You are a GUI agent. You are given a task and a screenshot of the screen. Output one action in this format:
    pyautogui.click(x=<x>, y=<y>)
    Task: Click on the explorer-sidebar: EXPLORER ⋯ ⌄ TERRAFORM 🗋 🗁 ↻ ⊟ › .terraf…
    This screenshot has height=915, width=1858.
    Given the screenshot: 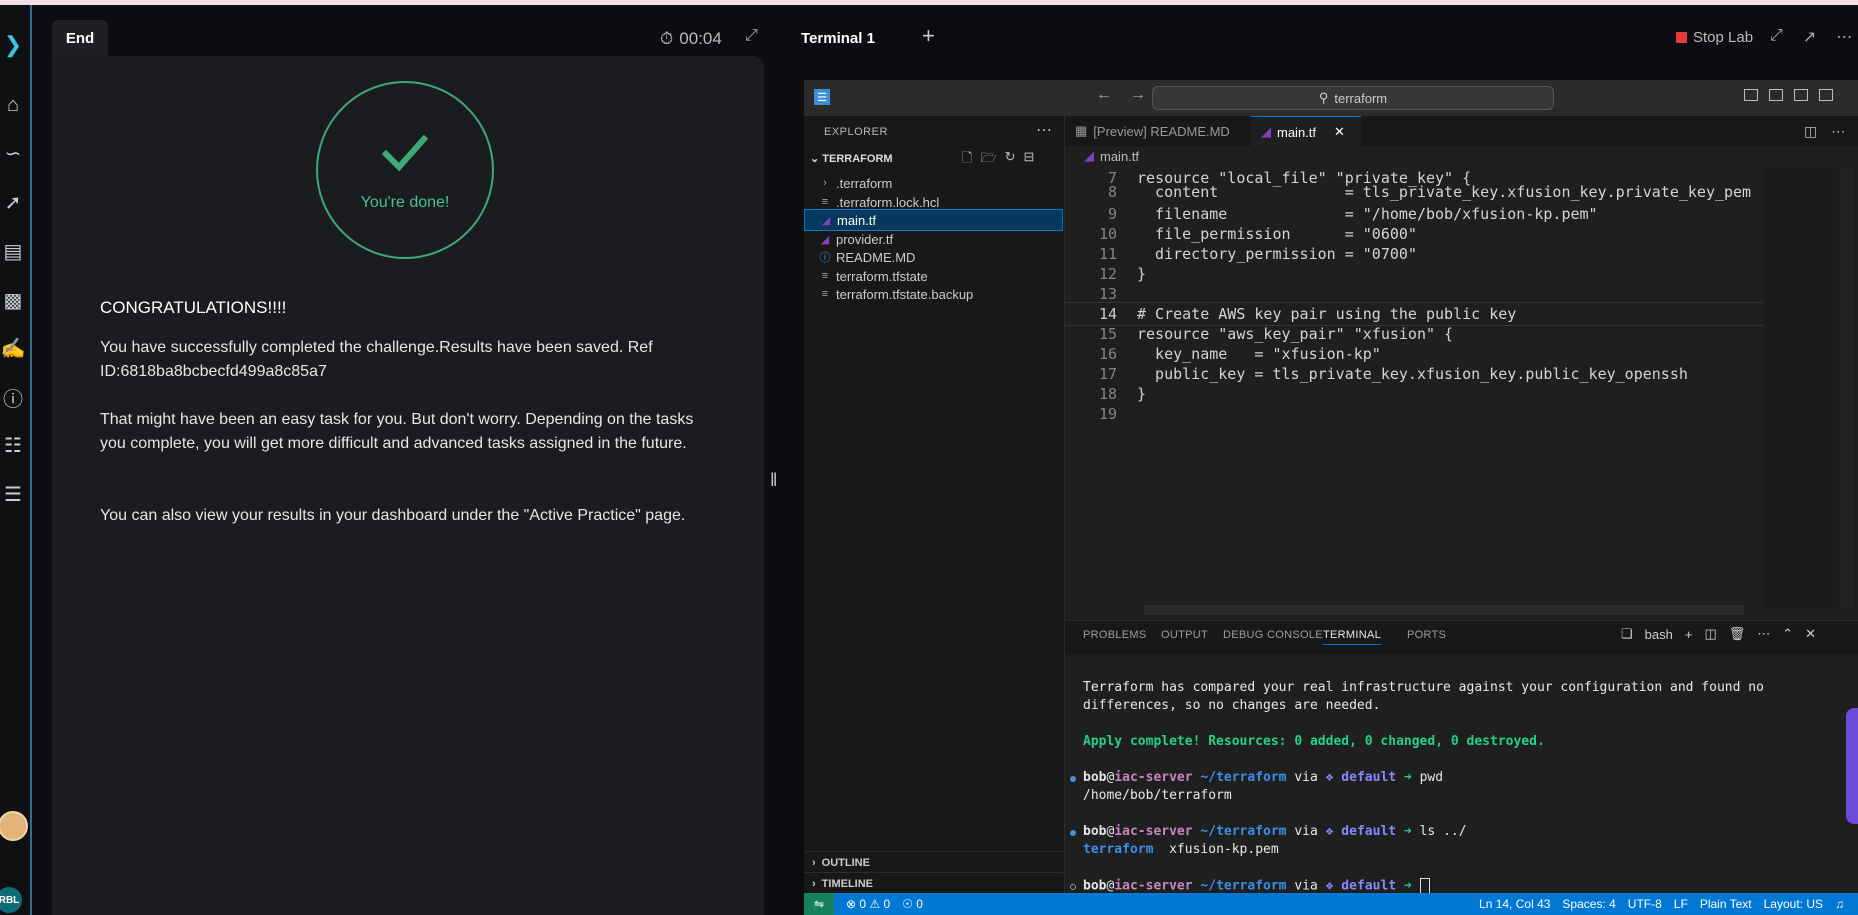 What is the action you would take?
    pyautogui.click(x=934, y=504)
    